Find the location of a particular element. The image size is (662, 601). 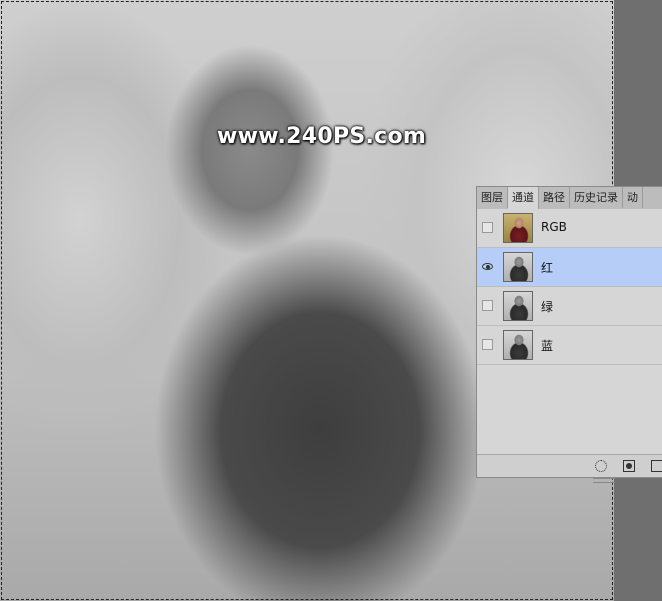

channels-panel: 图层 通道 路径 历史记录 动 RGB 红 绿 蓝 is located at coordinates (569, 334).